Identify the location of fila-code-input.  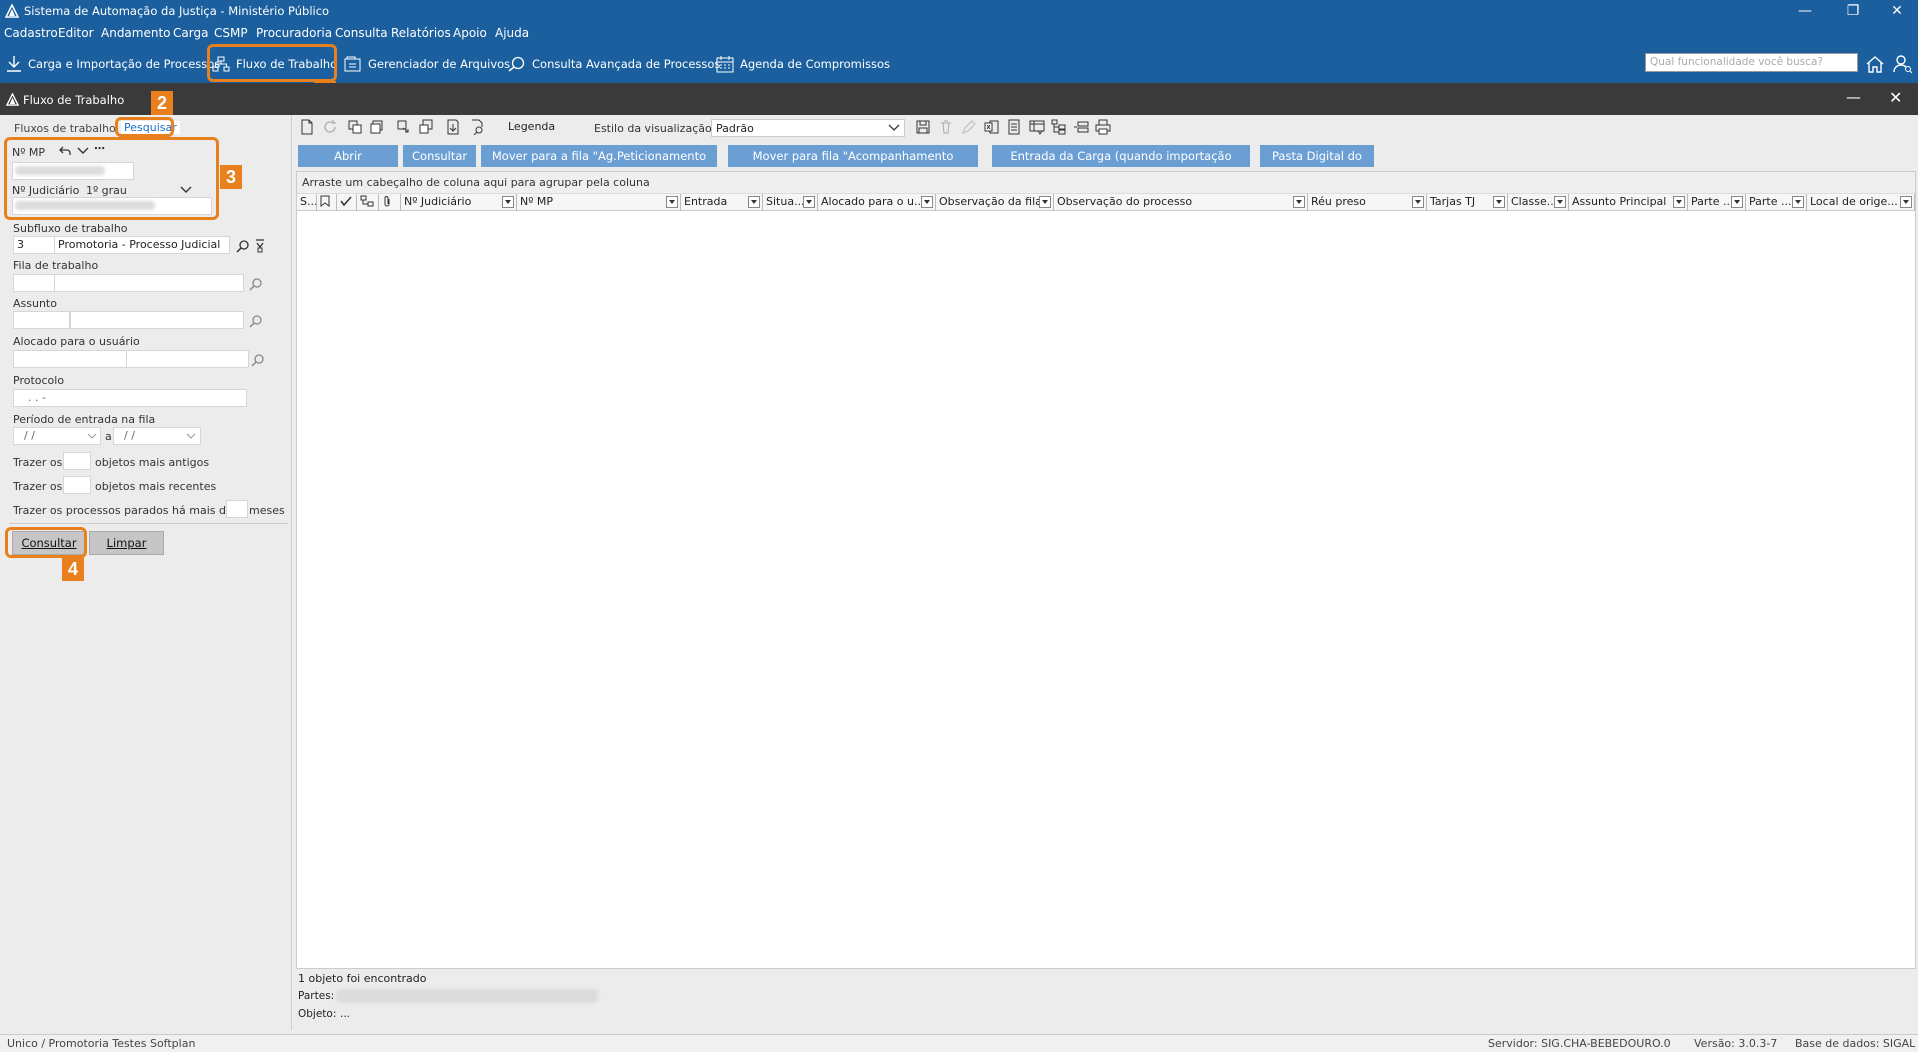
(34, 283).